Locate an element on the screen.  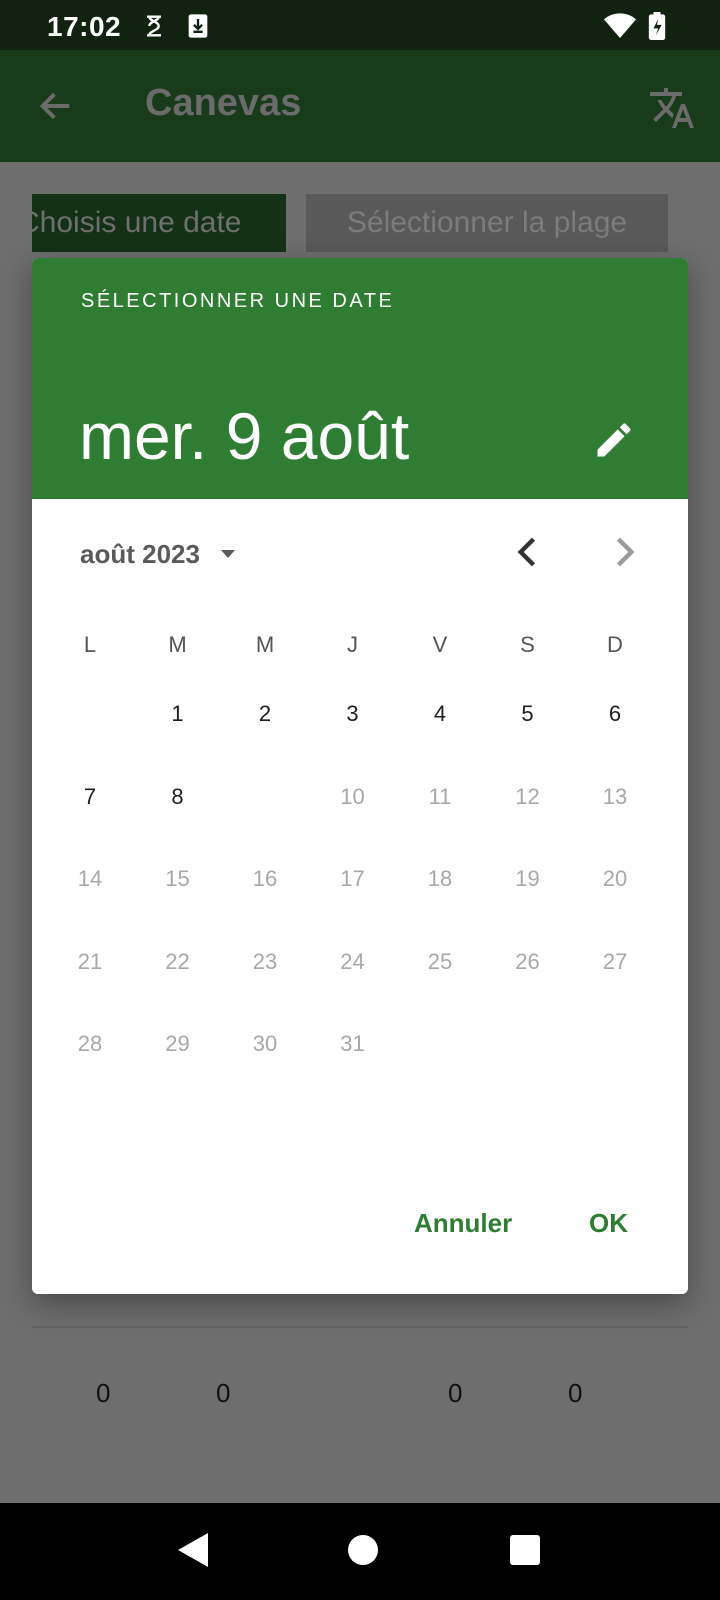
weekday-label: J is located at coordinates (352, 644).